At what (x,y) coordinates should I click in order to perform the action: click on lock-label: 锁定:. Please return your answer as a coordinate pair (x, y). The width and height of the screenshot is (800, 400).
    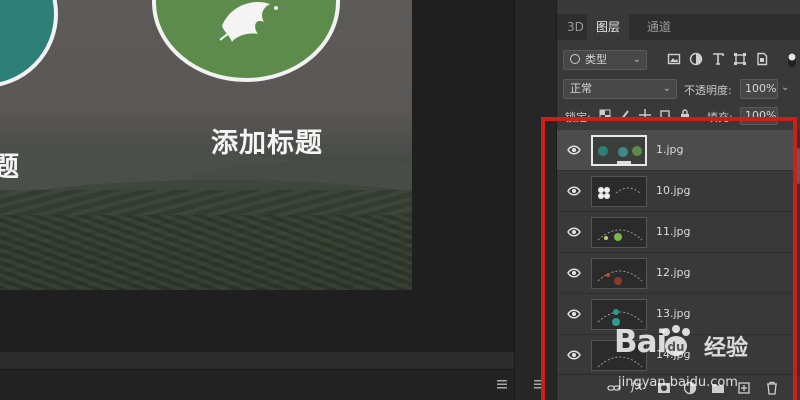
    Looking at the image, I should click on (578, 117).